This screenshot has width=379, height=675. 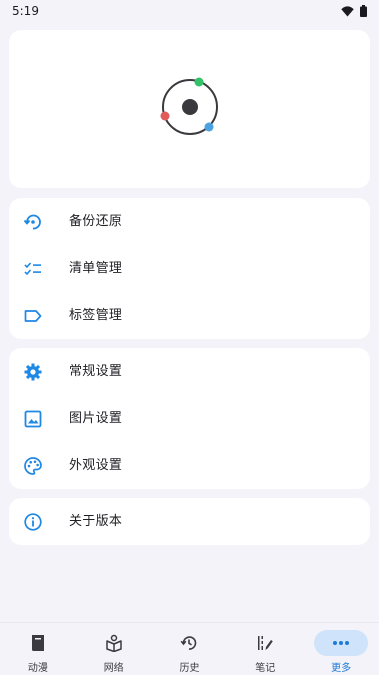 What do you see at coordinates (265, 643) in the screenshot?
I see `notes-icon` at bounding box center [265, 643].